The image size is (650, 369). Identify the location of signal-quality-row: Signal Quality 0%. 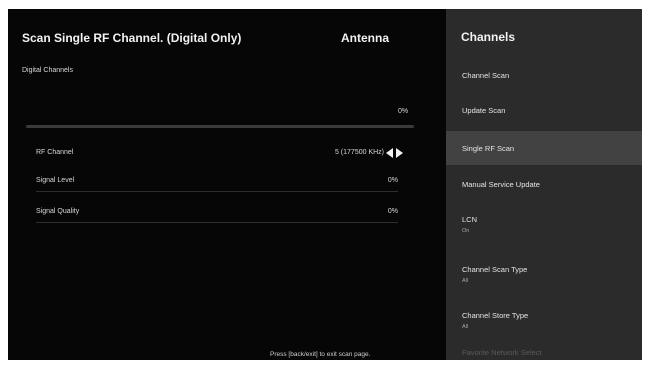
(217, 217).